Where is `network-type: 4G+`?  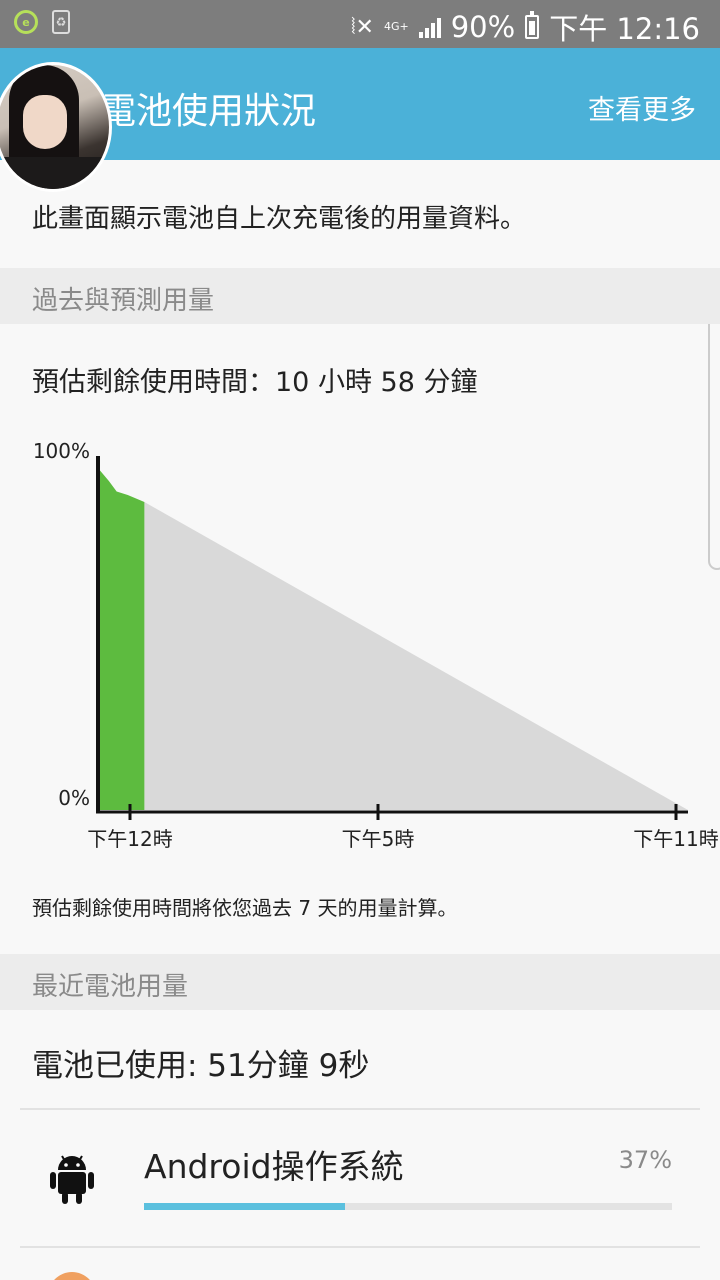 network-type: 4G+ is located at coordinates (396, 26).